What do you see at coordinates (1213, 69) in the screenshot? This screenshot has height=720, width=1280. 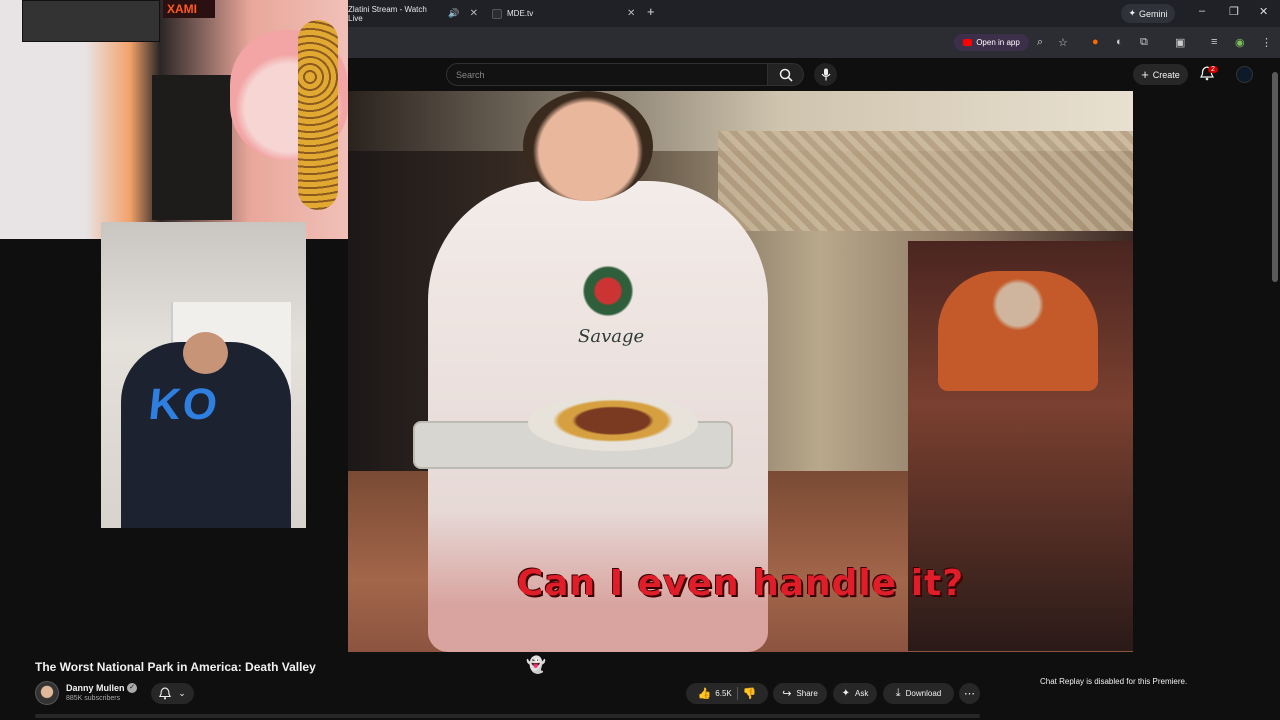 I see `notification-count-badge: 2` at bounding box center [1213, 69].